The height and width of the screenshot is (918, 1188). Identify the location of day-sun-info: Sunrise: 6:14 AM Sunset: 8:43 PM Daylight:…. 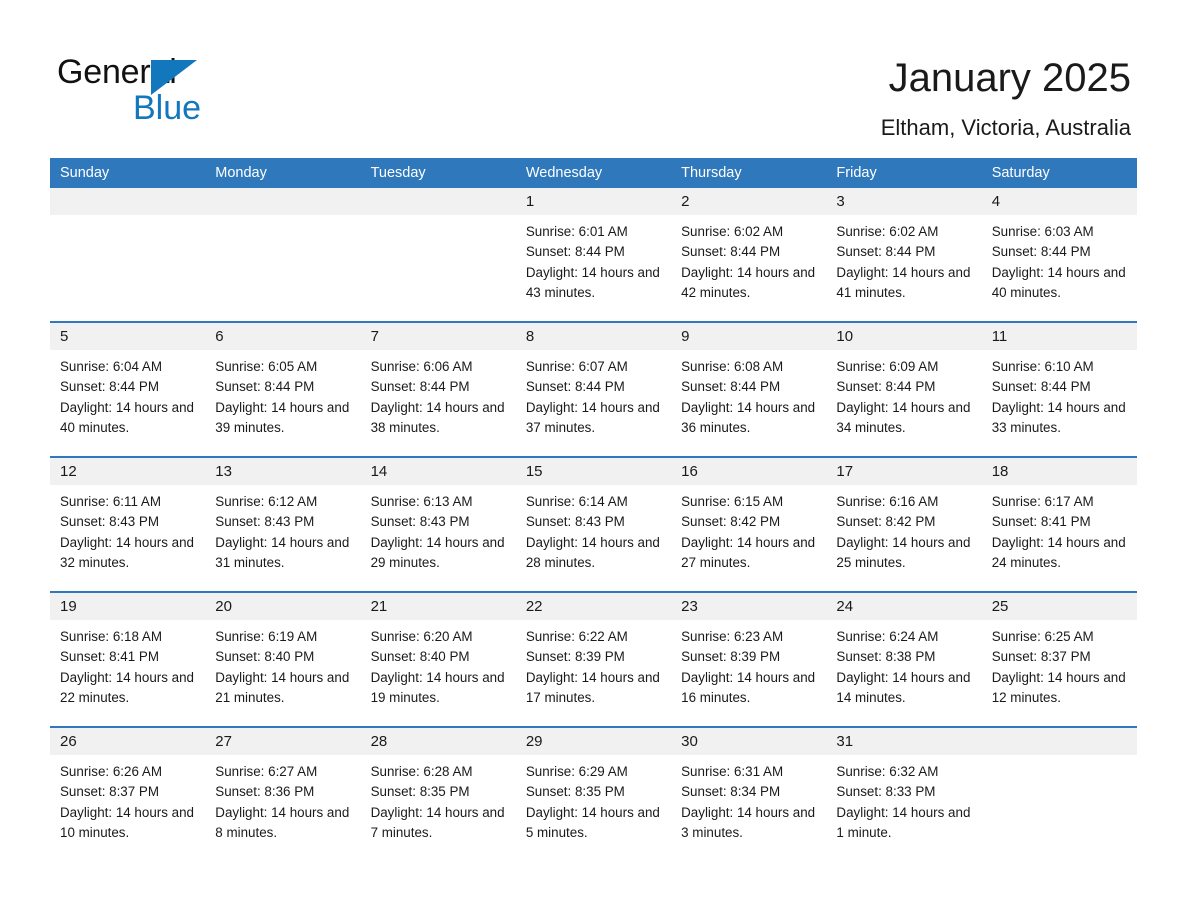
(593, 529).